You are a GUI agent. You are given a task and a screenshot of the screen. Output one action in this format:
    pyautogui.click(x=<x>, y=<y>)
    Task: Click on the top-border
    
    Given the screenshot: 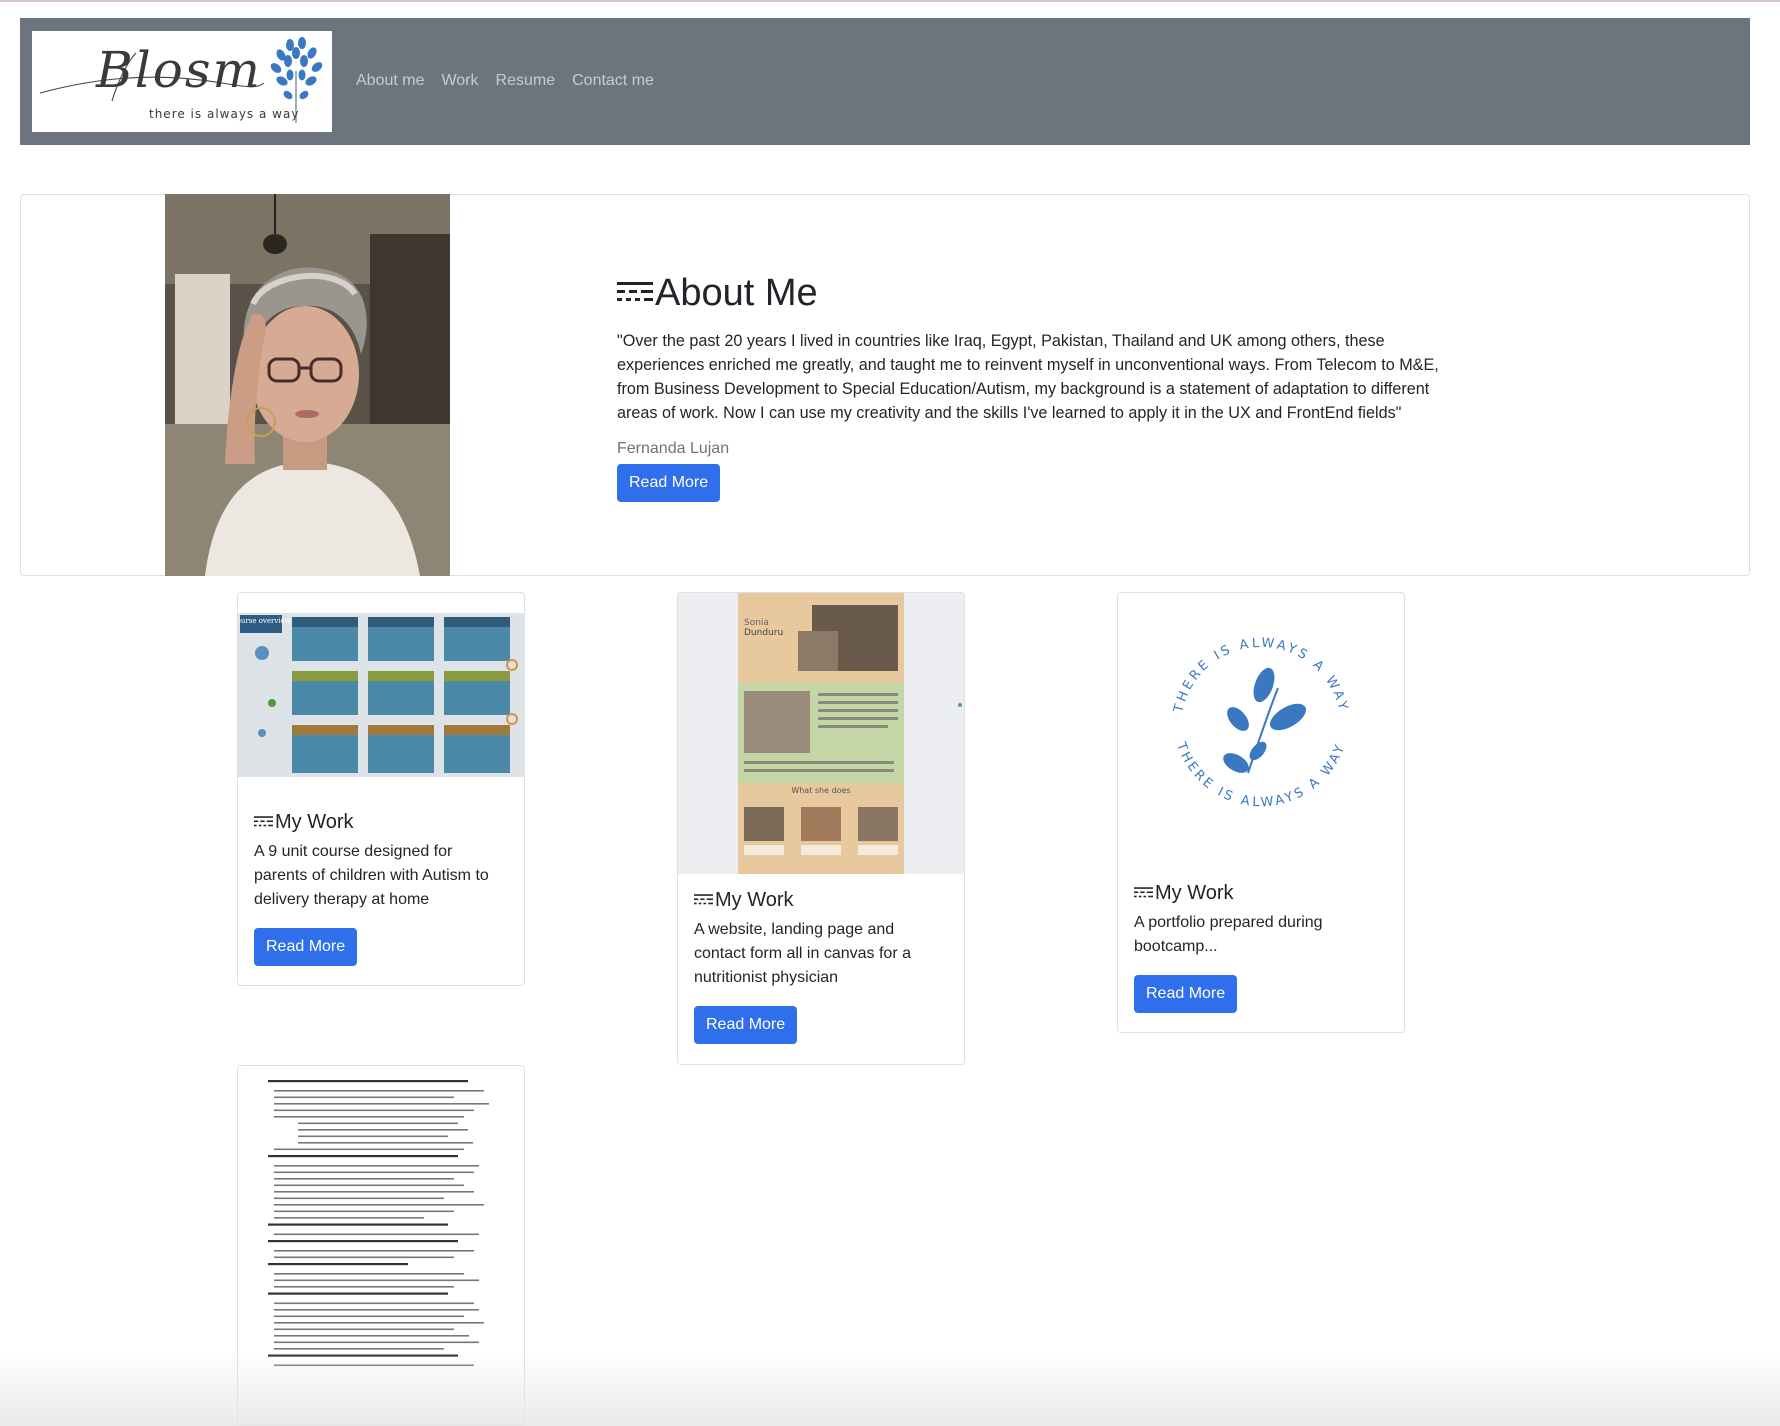 What is the action you would take?
    pyautogui.click(x=890, y=1)
    